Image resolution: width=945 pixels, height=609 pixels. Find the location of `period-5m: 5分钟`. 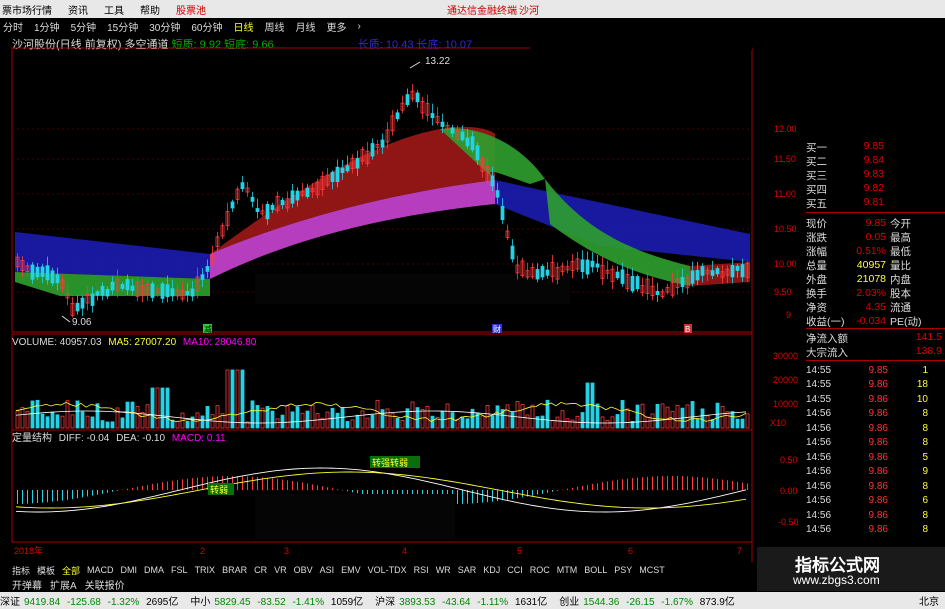

period-5m: 5分钟 is located at coordinates (82, 26).